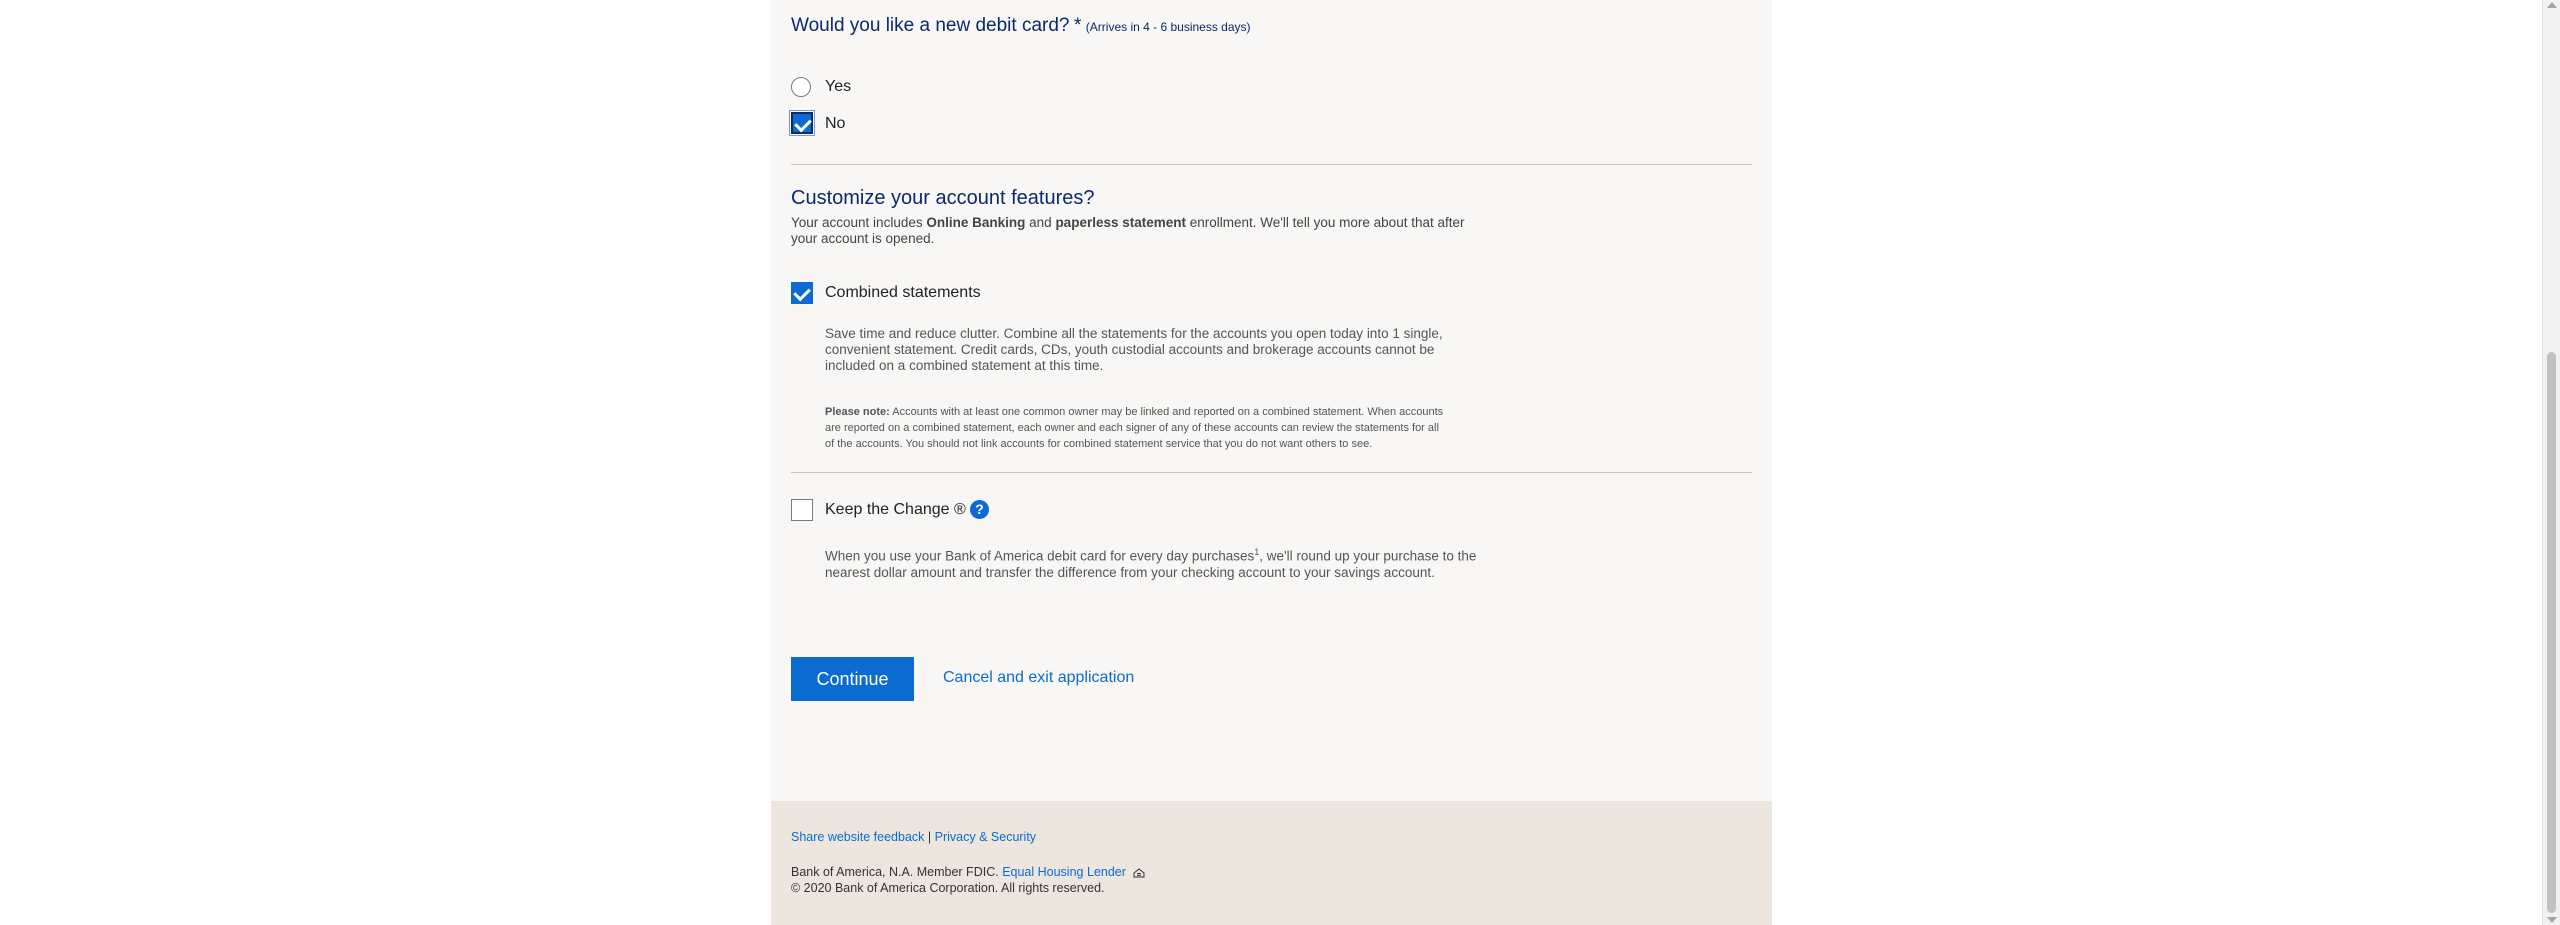 The height and width of the screenshot is (925, 2560). What do you see at coordinates (943, 198) in the screenshot?
I see `features-title: Customize your account features?` at bounding box center [943, 198].